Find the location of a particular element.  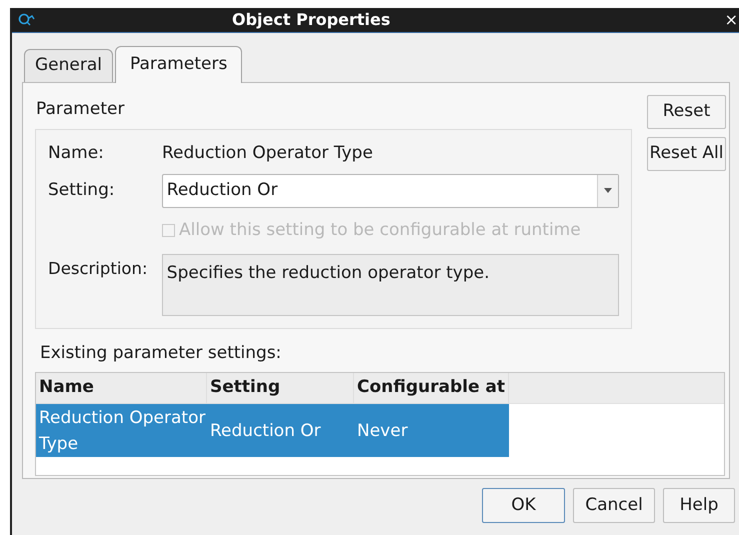

section-heading: Parameter is located at coordinates (81, 109).